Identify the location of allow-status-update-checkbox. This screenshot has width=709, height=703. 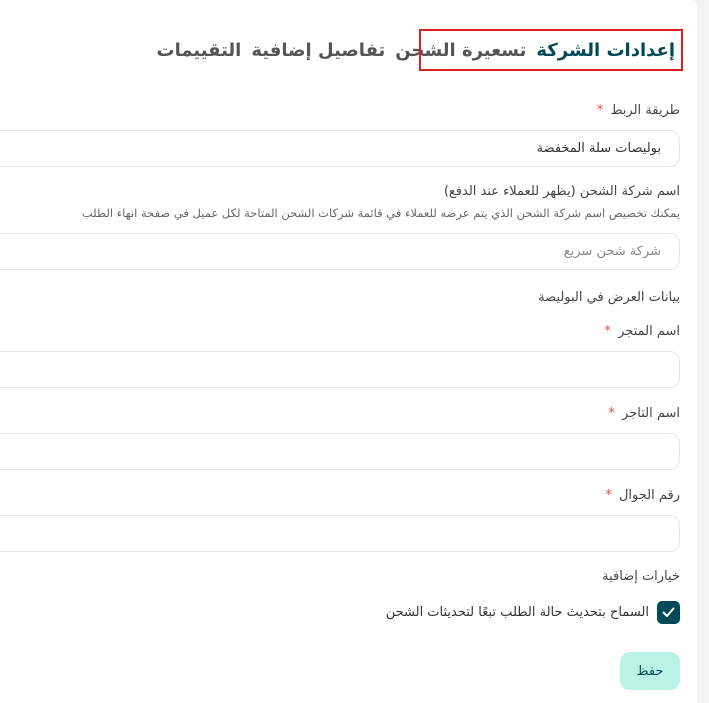
(668, 612).